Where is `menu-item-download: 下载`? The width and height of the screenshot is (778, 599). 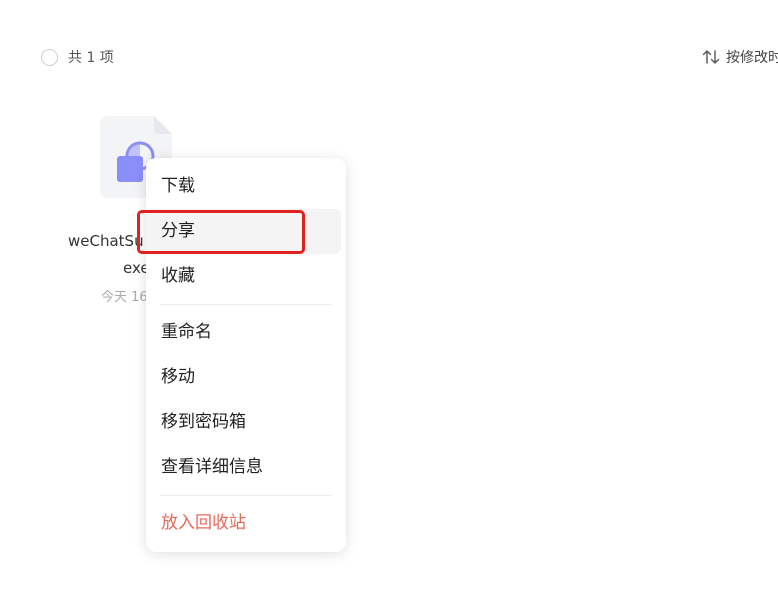
menu-item-download: 下载 is located at coordinates (243, 186).